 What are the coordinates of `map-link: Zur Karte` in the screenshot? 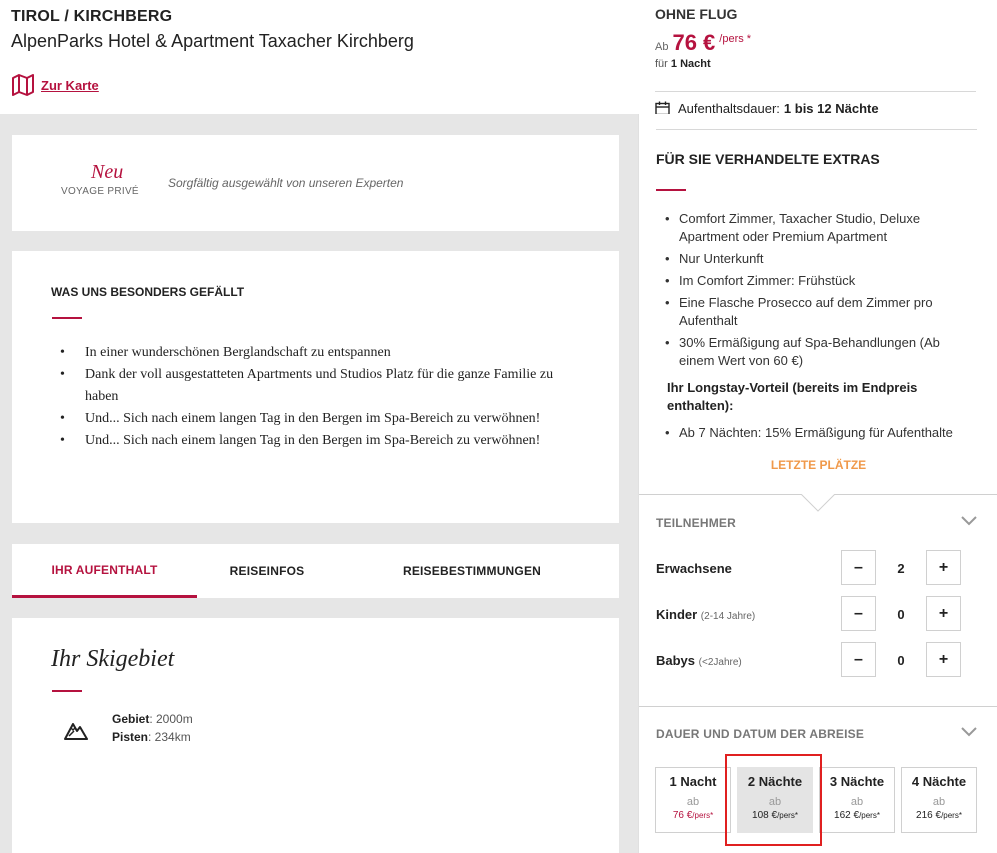 It's located at (55, 85).